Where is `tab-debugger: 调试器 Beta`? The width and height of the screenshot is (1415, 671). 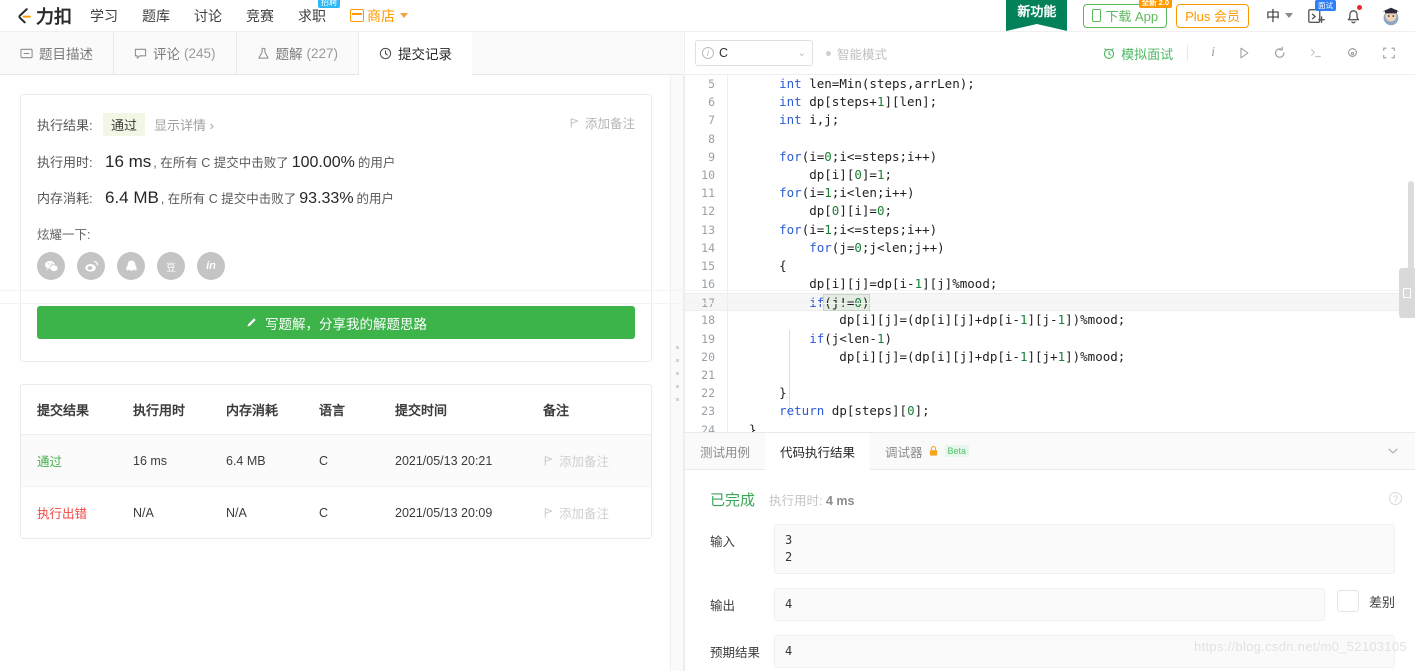
tab-debugger: 调试器 Beta is located at coordinates (927, 451).